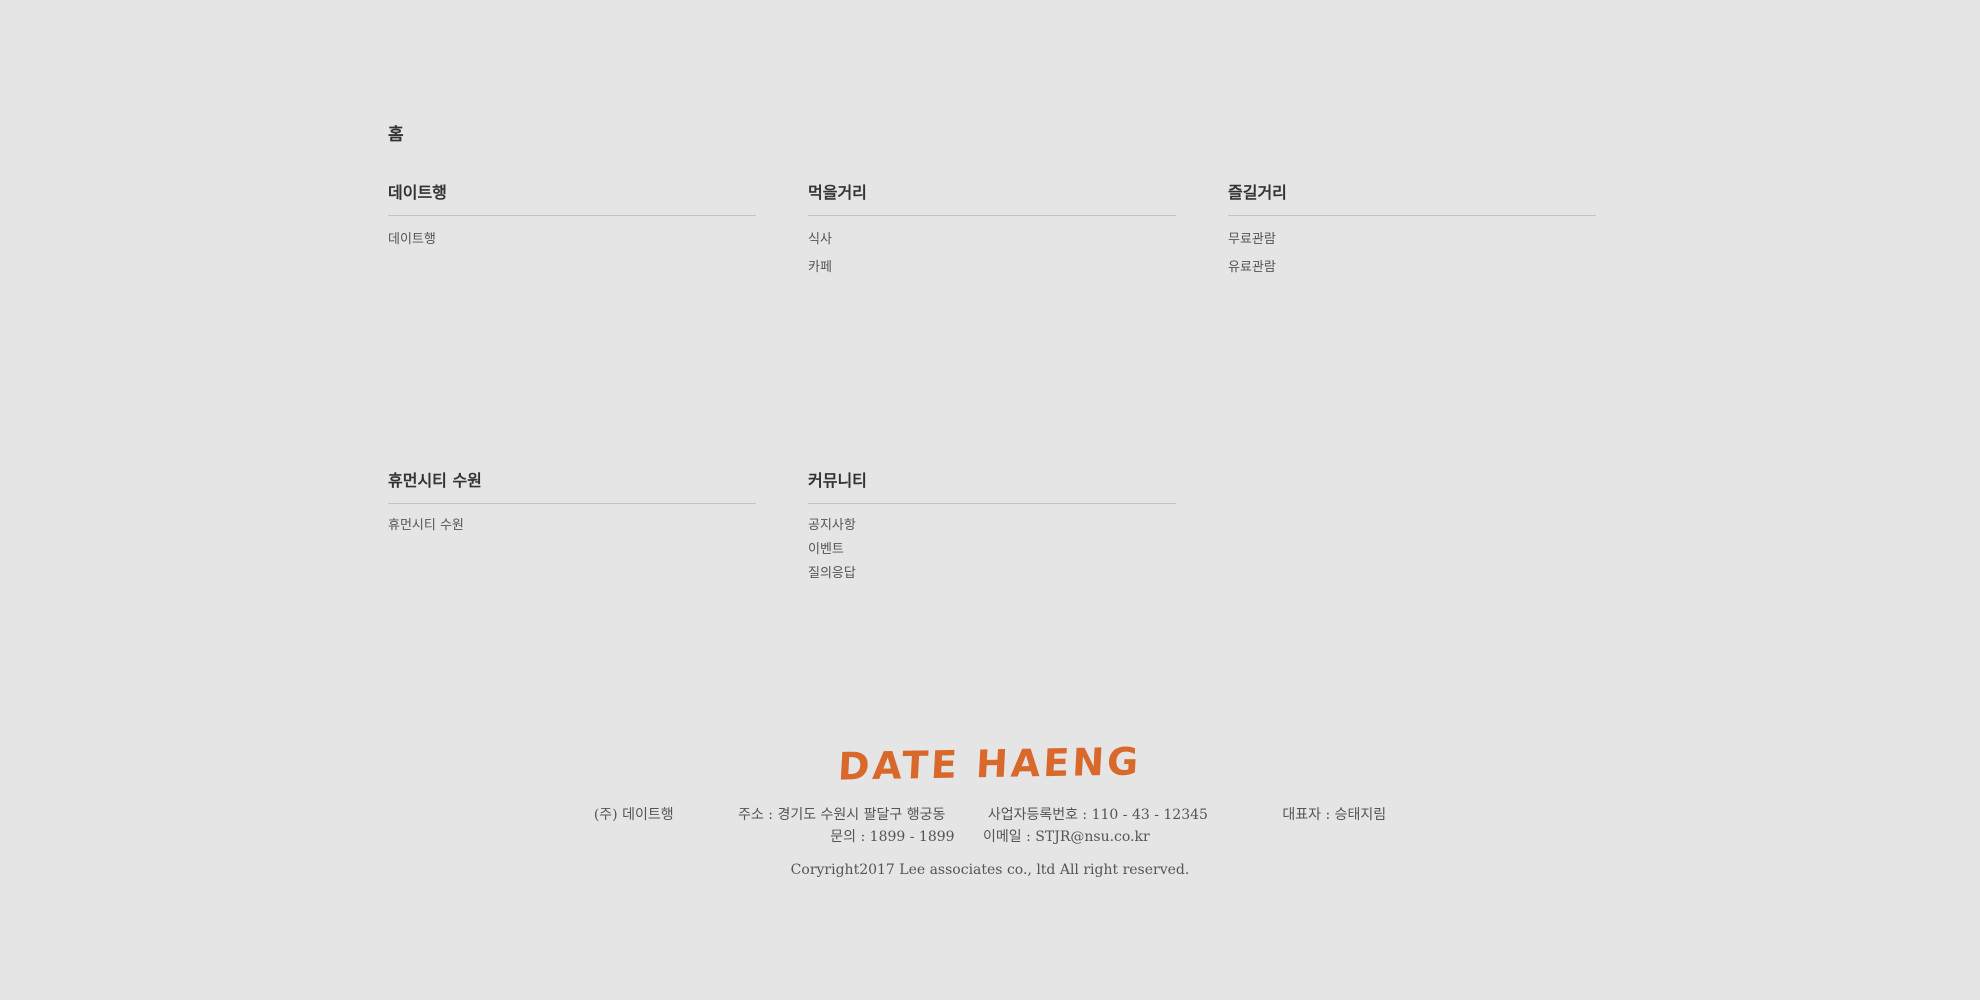 The image size is (1980, 1000). I want to click on section-community: 커뮤니티 공지사항 이벤트 질의응답, so click(992, 528).